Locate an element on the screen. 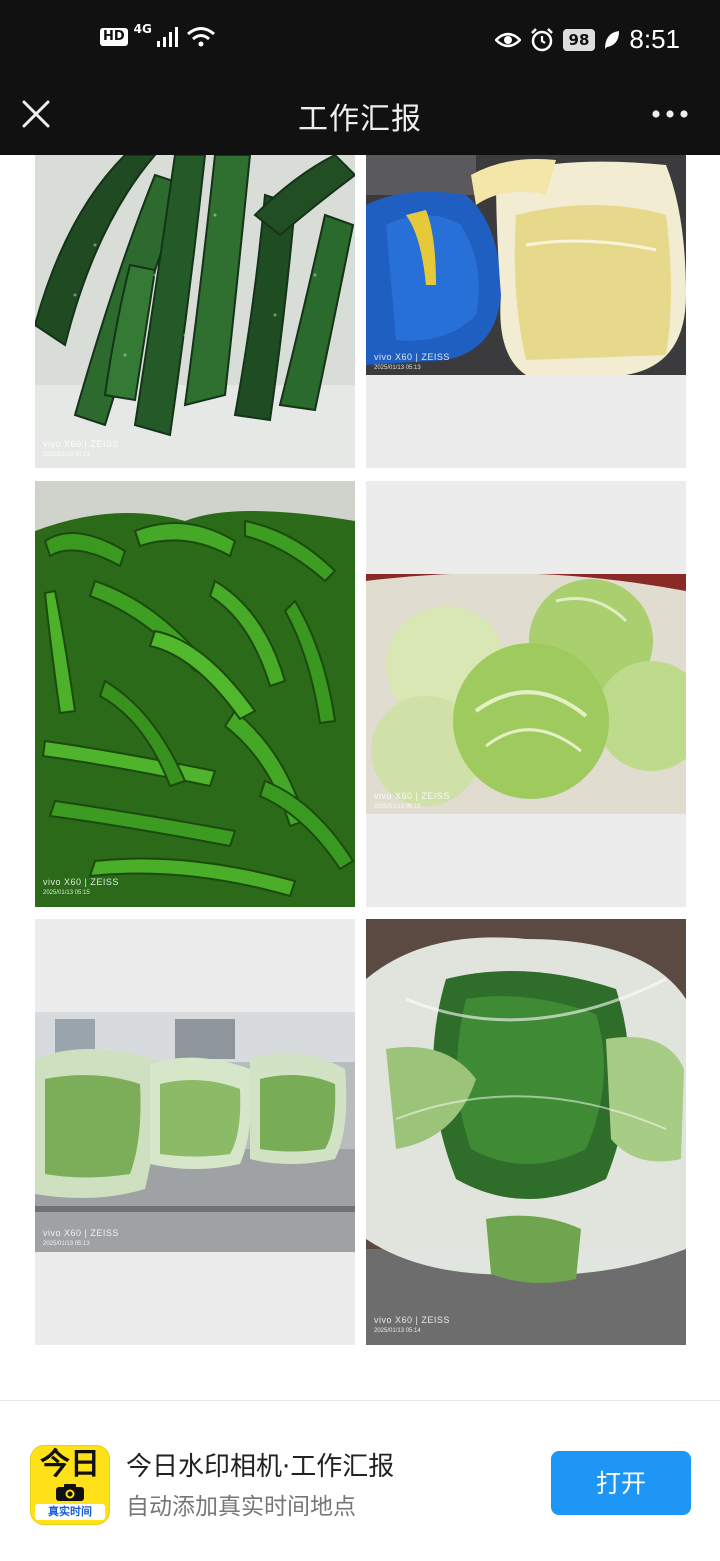 This screenshot has width=720, height=1561. more-options-button is located at coordinates (670, 113).